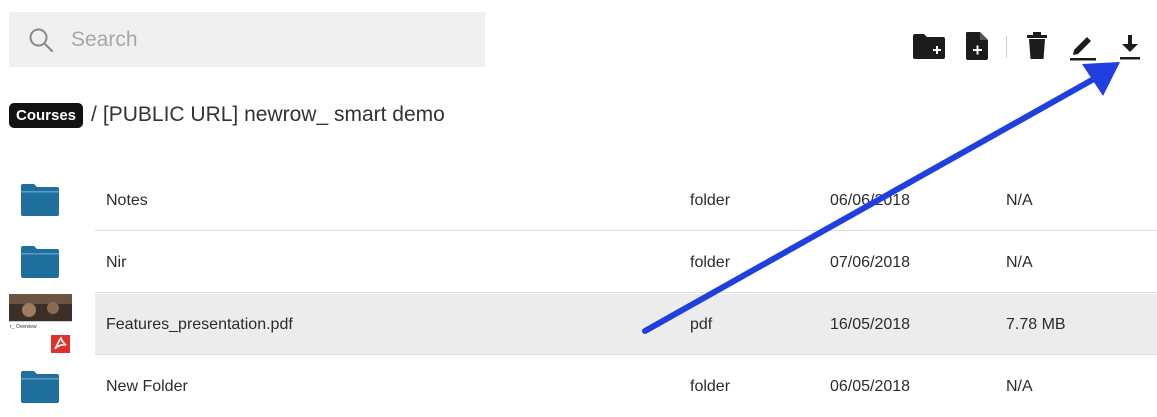 This screenshot has width=1157, height=417. I want to click on pdf-thumbnail: r_ Overview, so click(40, 324).